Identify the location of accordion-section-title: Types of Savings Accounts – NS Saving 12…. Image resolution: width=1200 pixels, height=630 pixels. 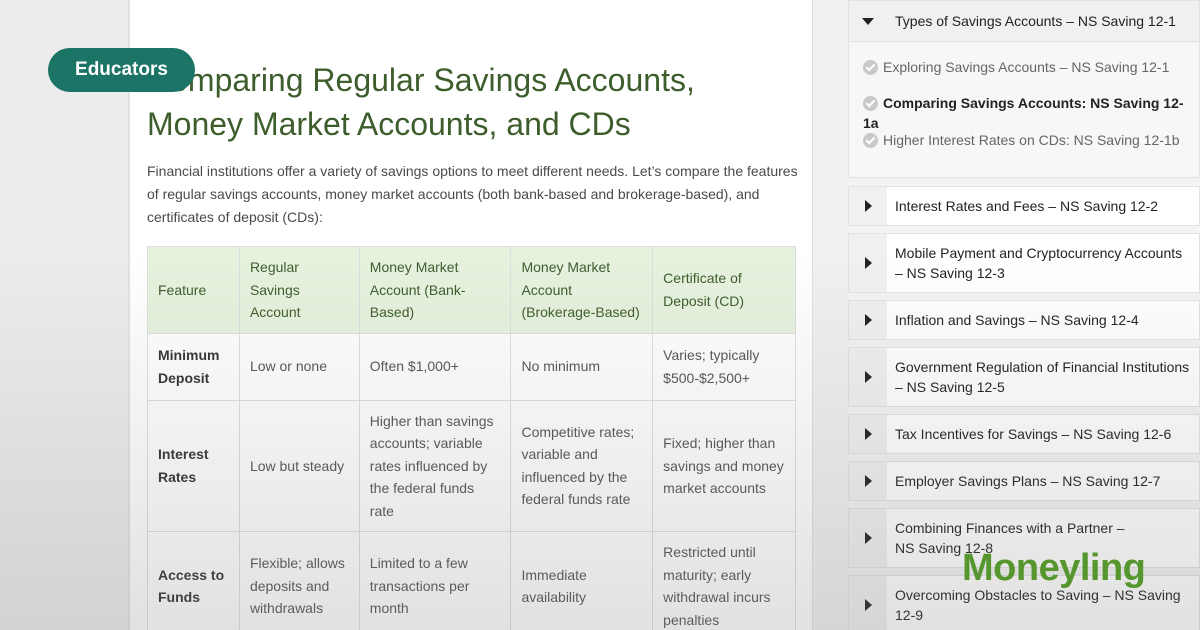
(1035, 21).